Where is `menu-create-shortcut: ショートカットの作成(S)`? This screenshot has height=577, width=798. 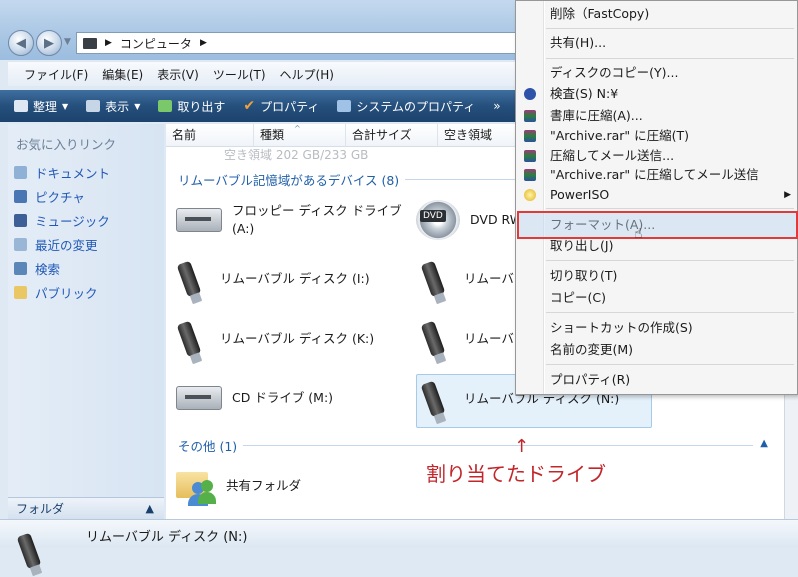
menu-create-shortcut: ショートカットの作成(S) is located at coordinates (657, 328).